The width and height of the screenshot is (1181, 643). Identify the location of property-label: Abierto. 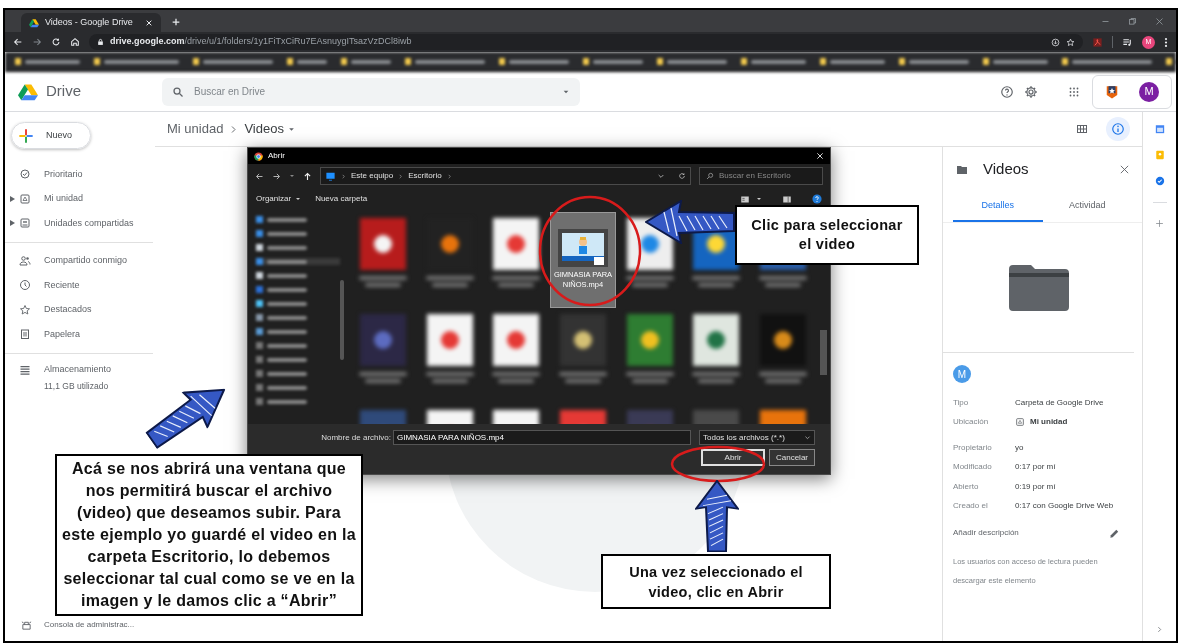
(966, 486).